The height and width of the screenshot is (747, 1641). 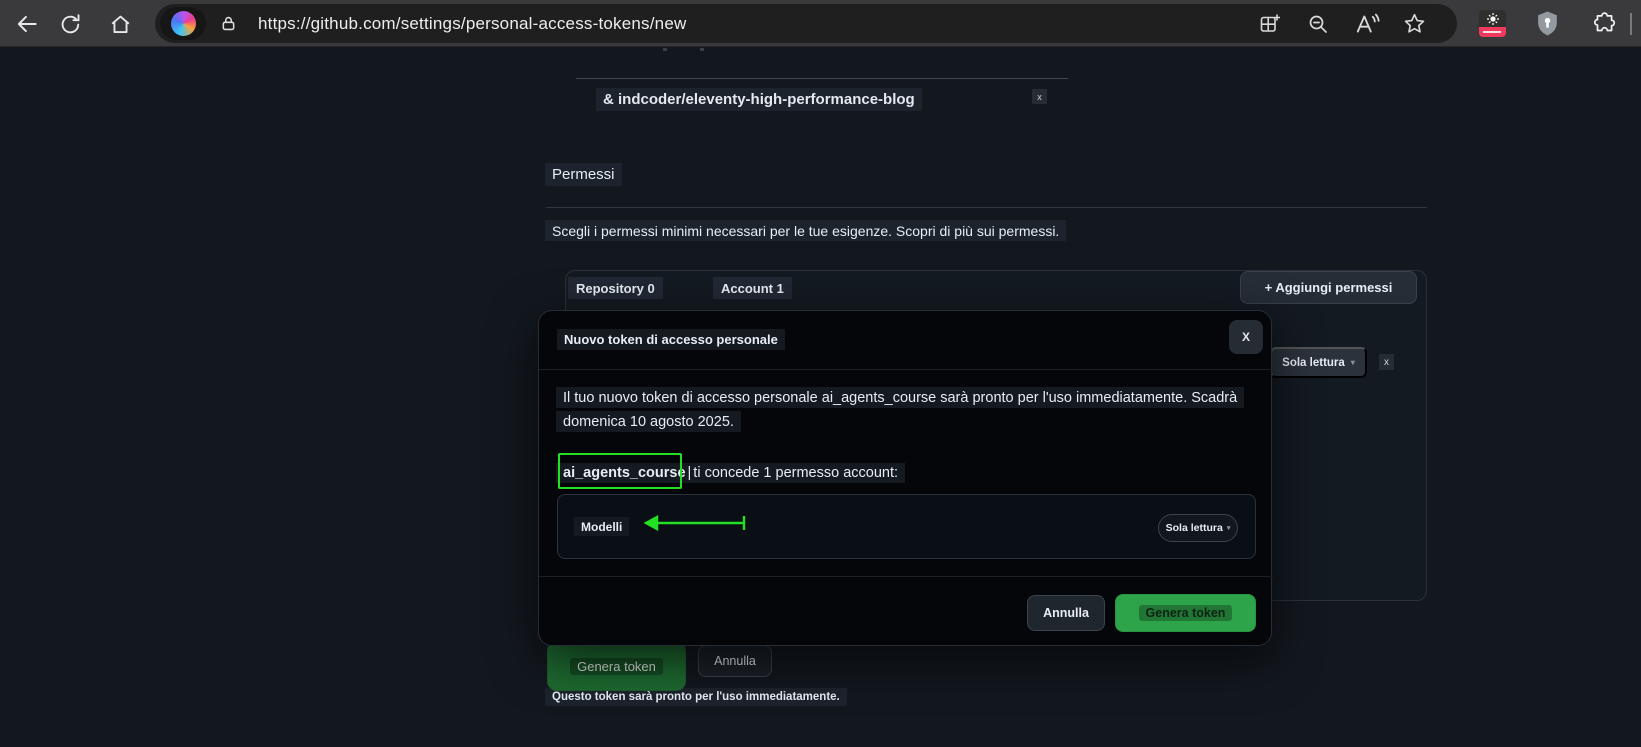 I want to click on home-button, so click(x=120, y=24).